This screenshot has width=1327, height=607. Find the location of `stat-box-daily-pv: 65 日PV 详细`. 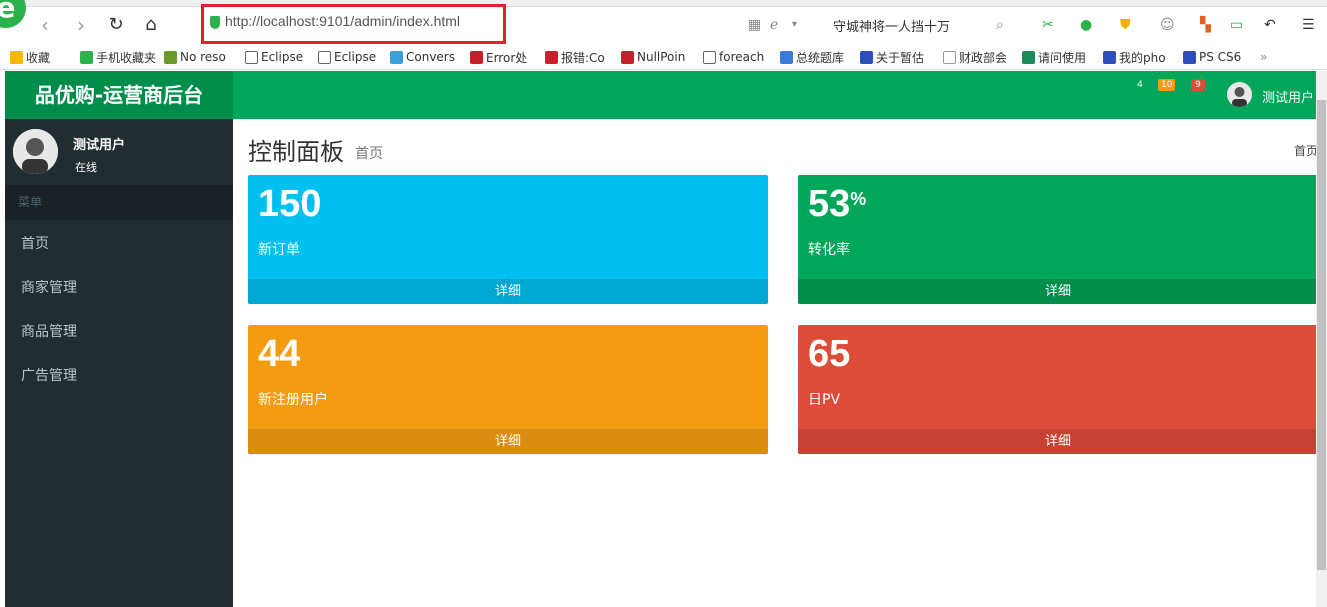

stat-box-daily-pv: 65 日PV 详细 is located at coordinates (1058, 389).